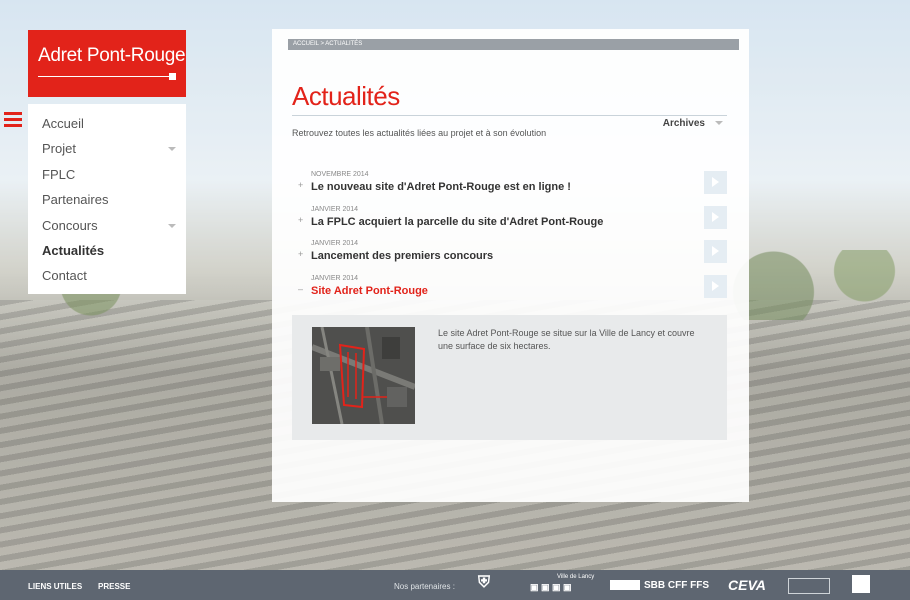  What do you see at coordinates (75, 200) in the screenshot?
I see `sidebar-item-label: Partenaires` at bounding box center [75, 200].